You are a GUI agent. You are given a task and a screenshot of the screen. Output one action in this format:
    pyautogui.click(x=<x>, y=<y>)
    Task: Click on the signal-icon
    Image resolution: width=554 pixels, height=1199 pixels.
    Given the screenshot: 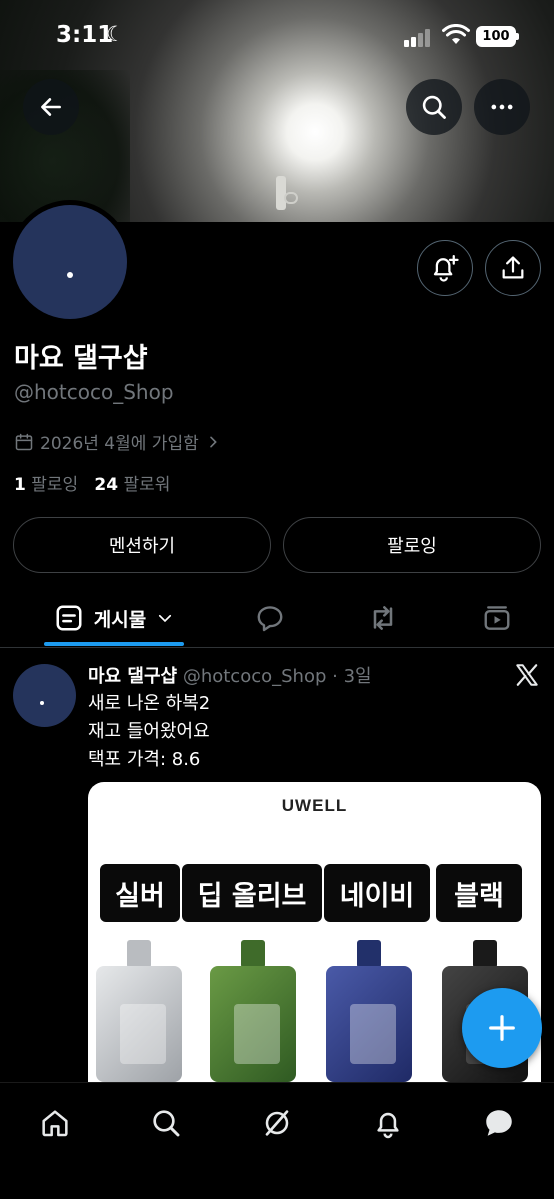 What is the action you would take?
    pyautogui.click(x=419, y=38)
    